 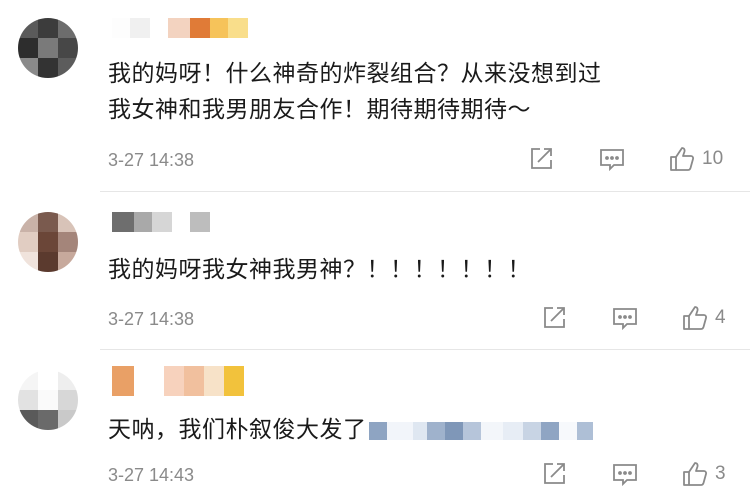 What do you see at coordinates (695, 159) in the screenshot?
I see `like-button: 10` at bounding box center [695, 159].